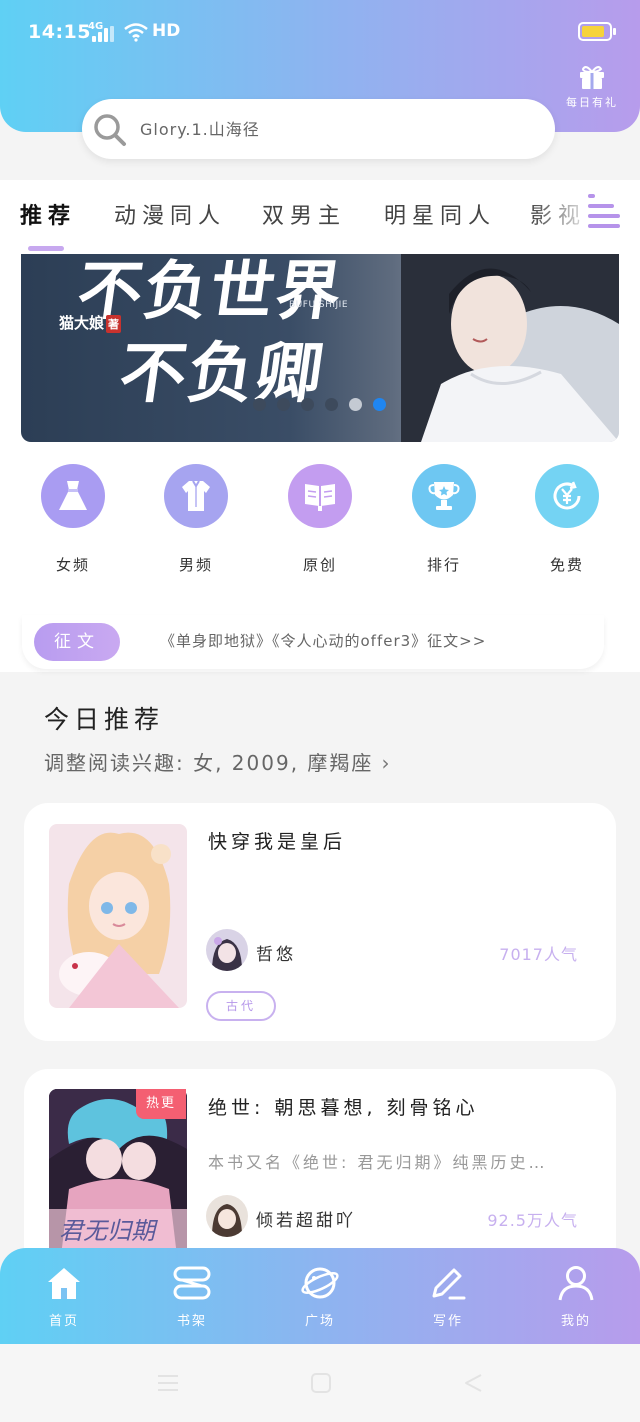 This screenshot has height=1422, width=640. I want to click on nav-label: 写作, so click(447, 1321).